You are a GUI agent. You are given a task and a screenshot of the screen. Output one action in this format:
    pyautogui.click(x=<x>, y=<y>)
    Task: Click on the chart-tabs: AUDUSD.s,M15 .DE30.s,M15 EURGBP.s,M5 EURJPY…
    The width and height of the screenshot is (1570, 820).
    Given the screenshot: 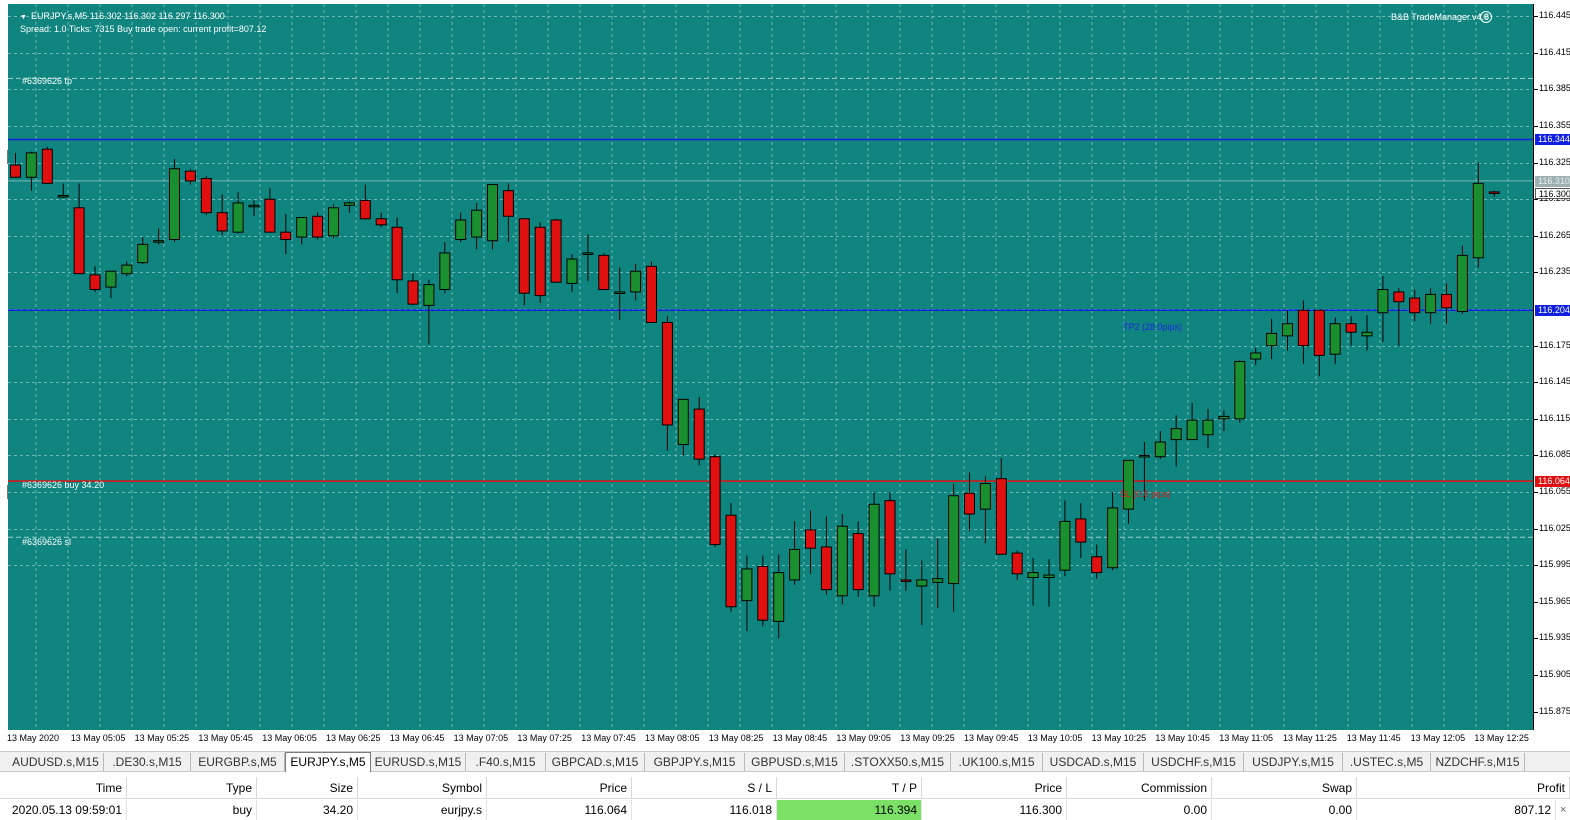 What is the action you would take?
    pyautogui.click(x=785, y=761)
    